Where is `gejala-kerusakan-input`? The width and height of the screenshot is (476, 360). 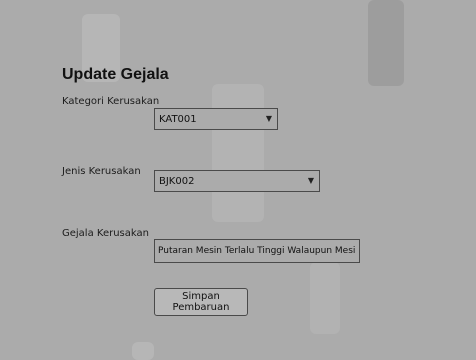
gejala-kerusakan-input is located at coordinates (257, 251).